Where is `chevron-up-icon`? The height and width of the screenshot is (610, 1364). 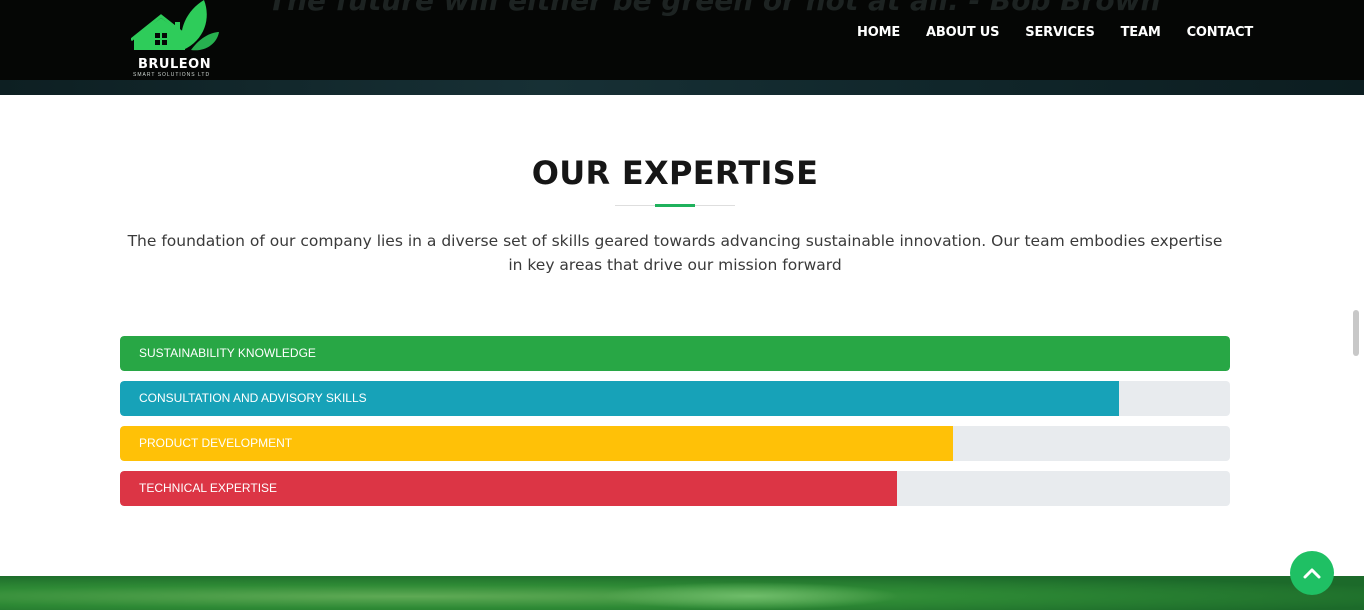 chevron-up-icon is located at coordinates (1312, 573).